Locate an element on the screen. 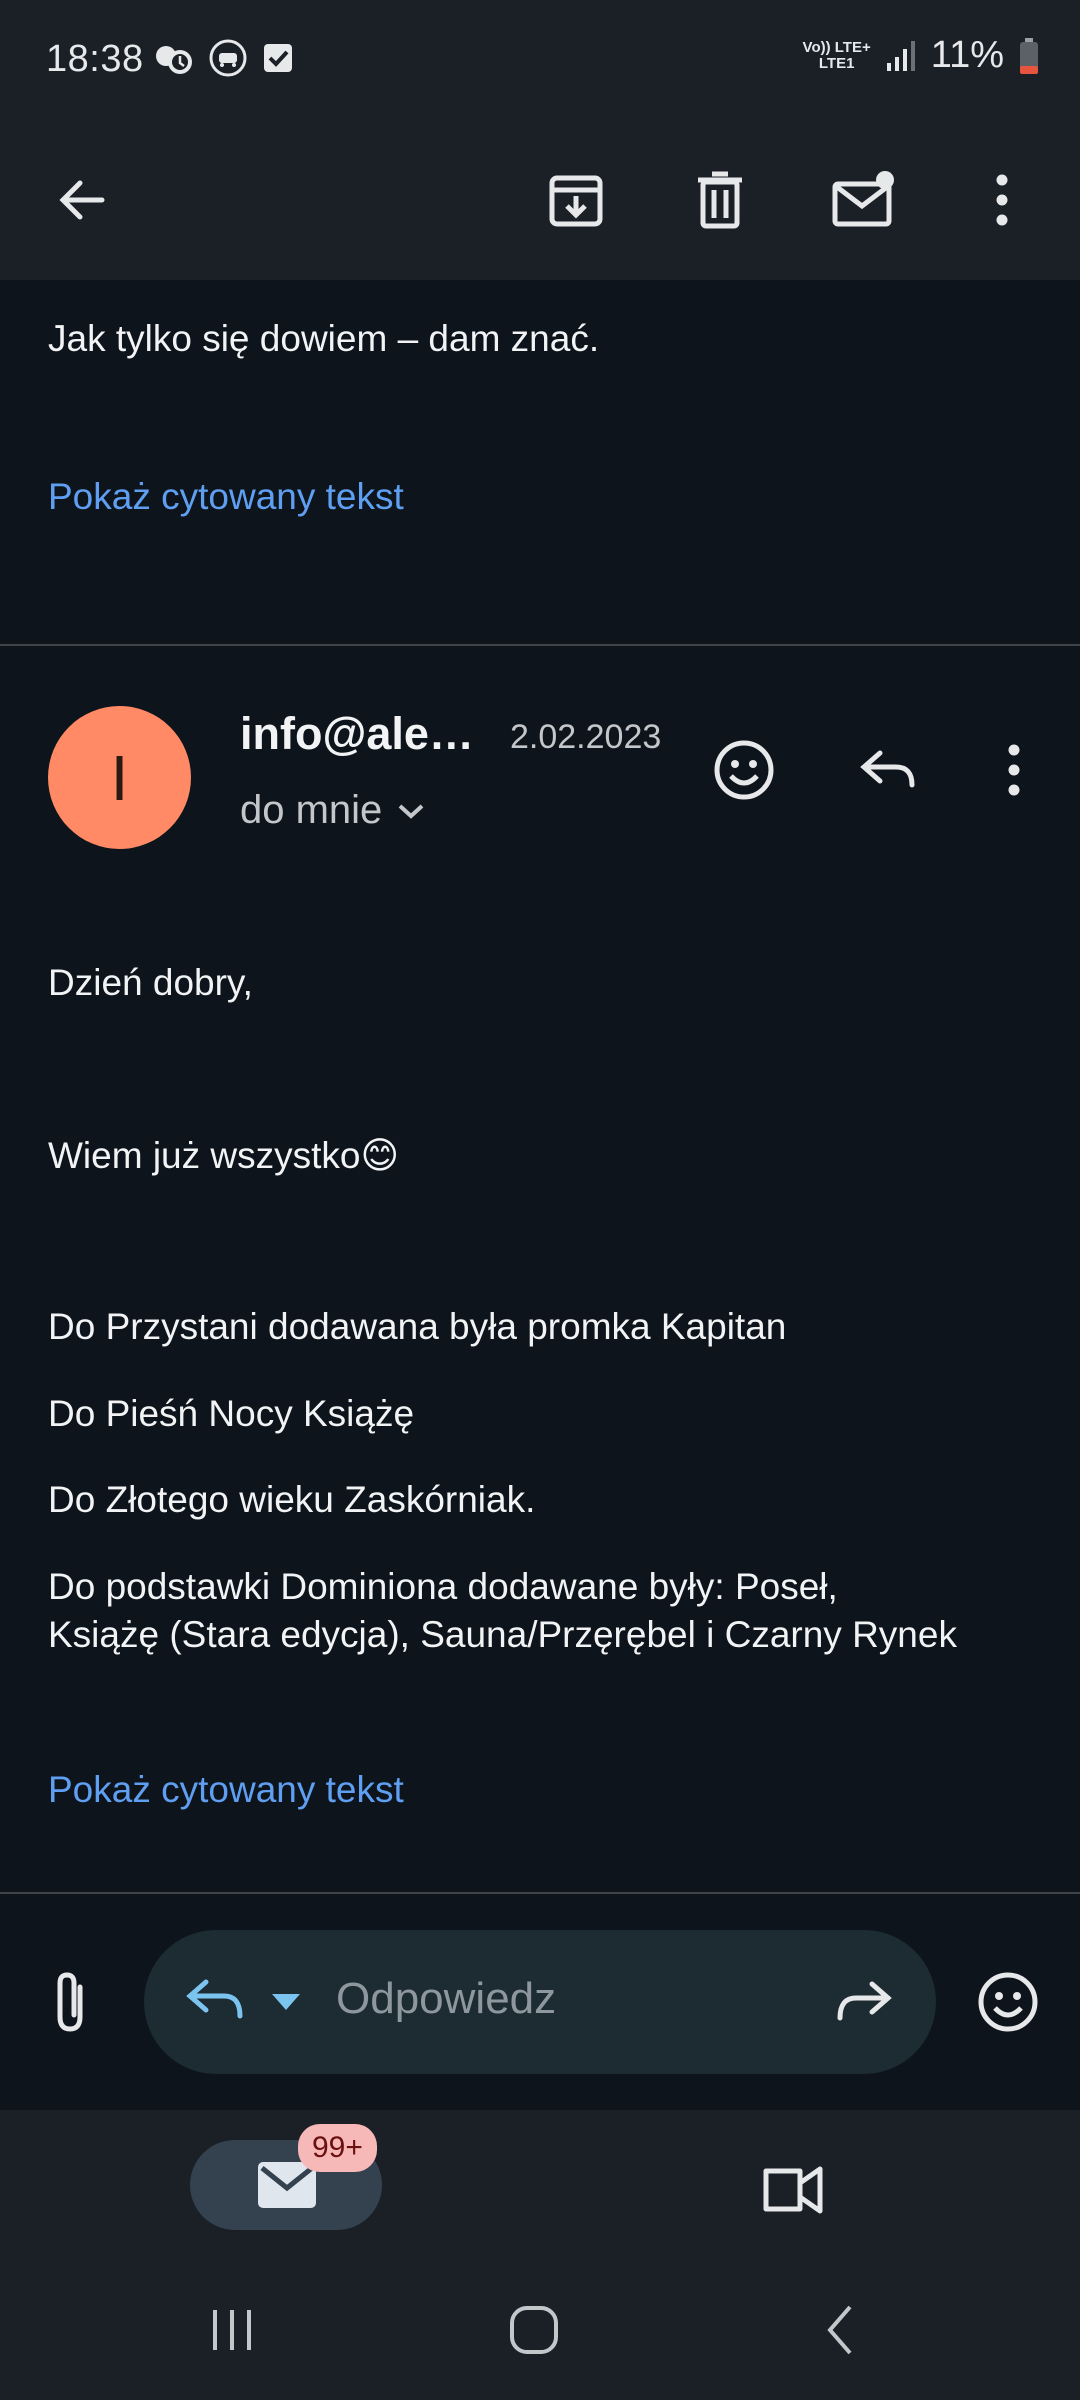 The height and width of the screenshot is (2400, 1080). react-emoji-button is located at coordinates (744, 770).